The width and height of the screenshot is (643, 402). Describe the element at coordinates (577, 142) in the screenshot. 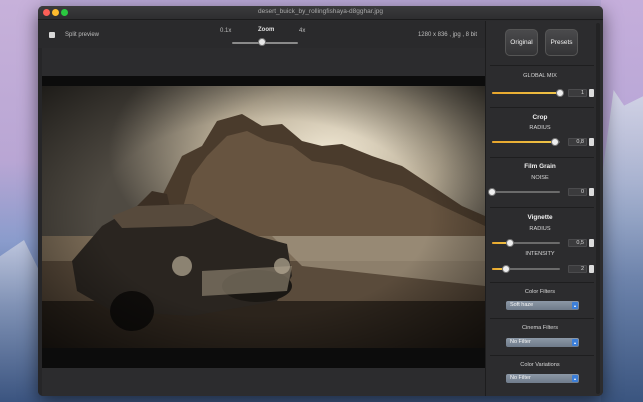

I see `crop-radius-value-field: 0,8` at that location.